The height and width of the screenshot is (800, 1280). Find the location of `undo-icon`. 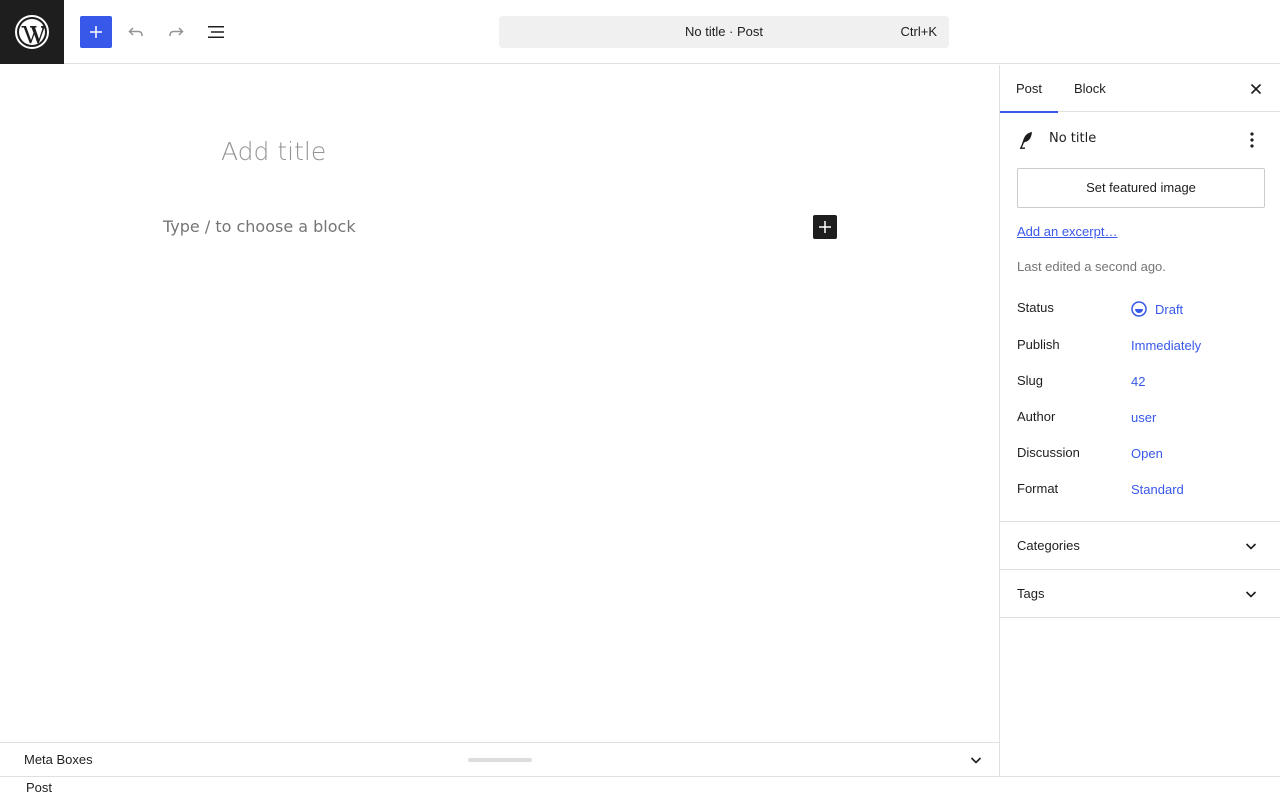

undo-icon is located at coordinates (135, 31).